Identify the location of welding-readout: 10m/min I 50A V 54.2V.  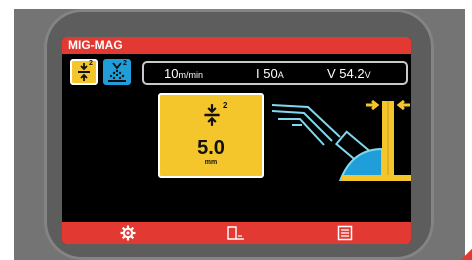
(275, 73).